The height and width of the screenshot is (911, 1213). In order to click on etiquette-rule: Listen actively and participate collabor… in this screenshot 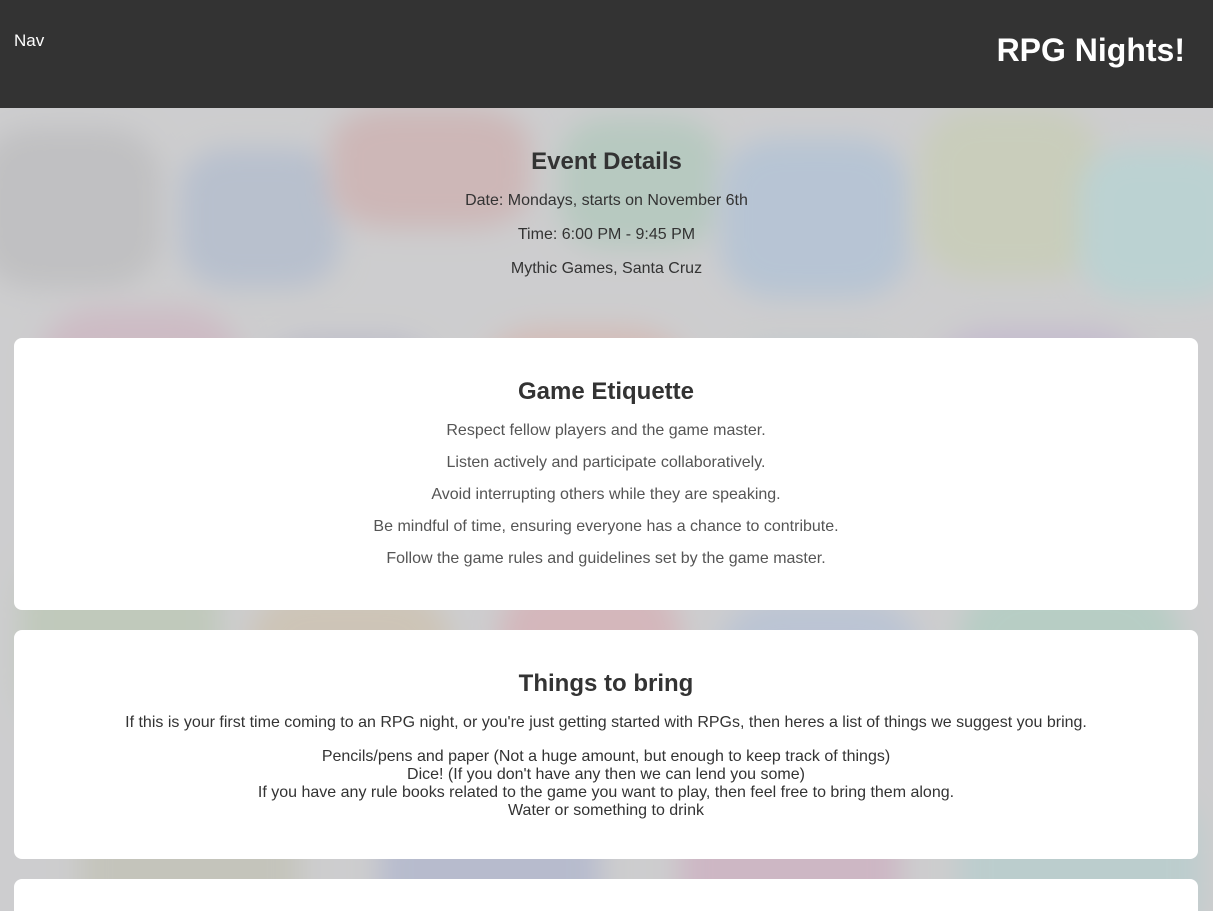, I will do `click(606, 462)`.